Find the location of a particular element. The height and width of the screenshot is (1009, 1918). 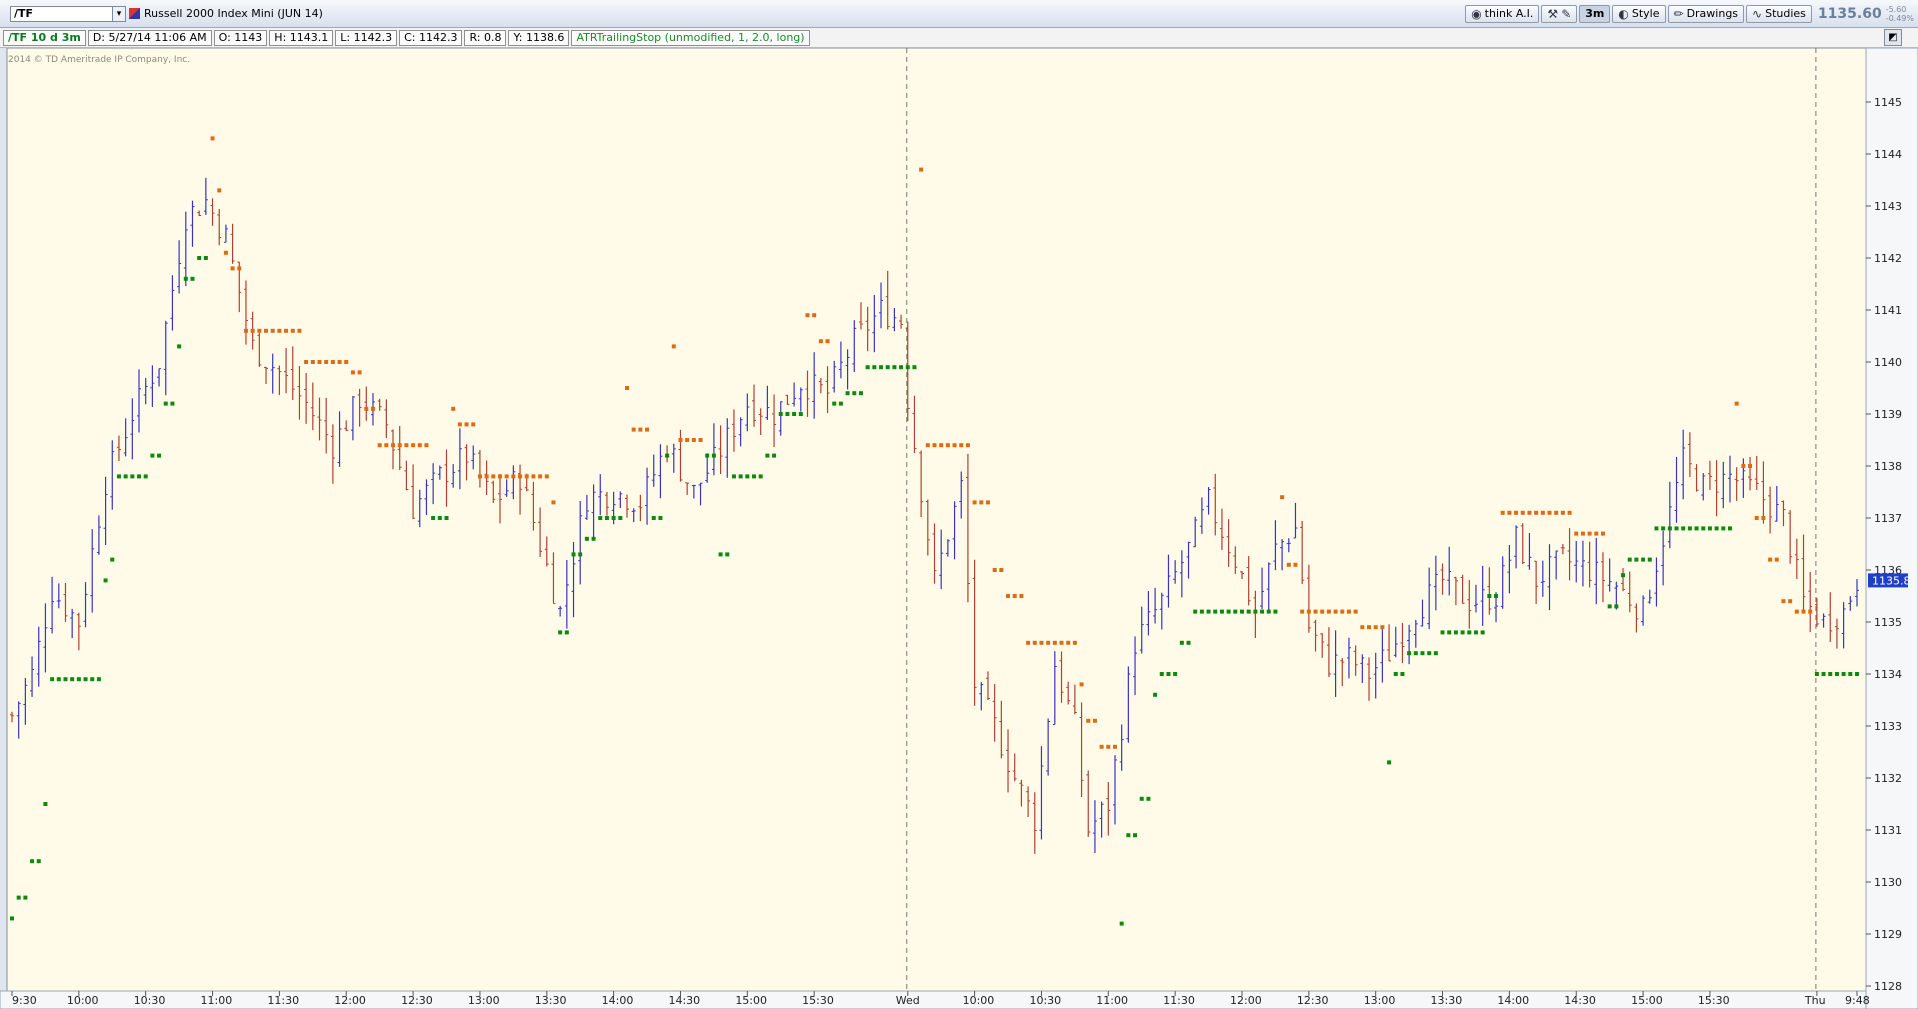

symbol-input: /TF is located at coordinates (66, 14).